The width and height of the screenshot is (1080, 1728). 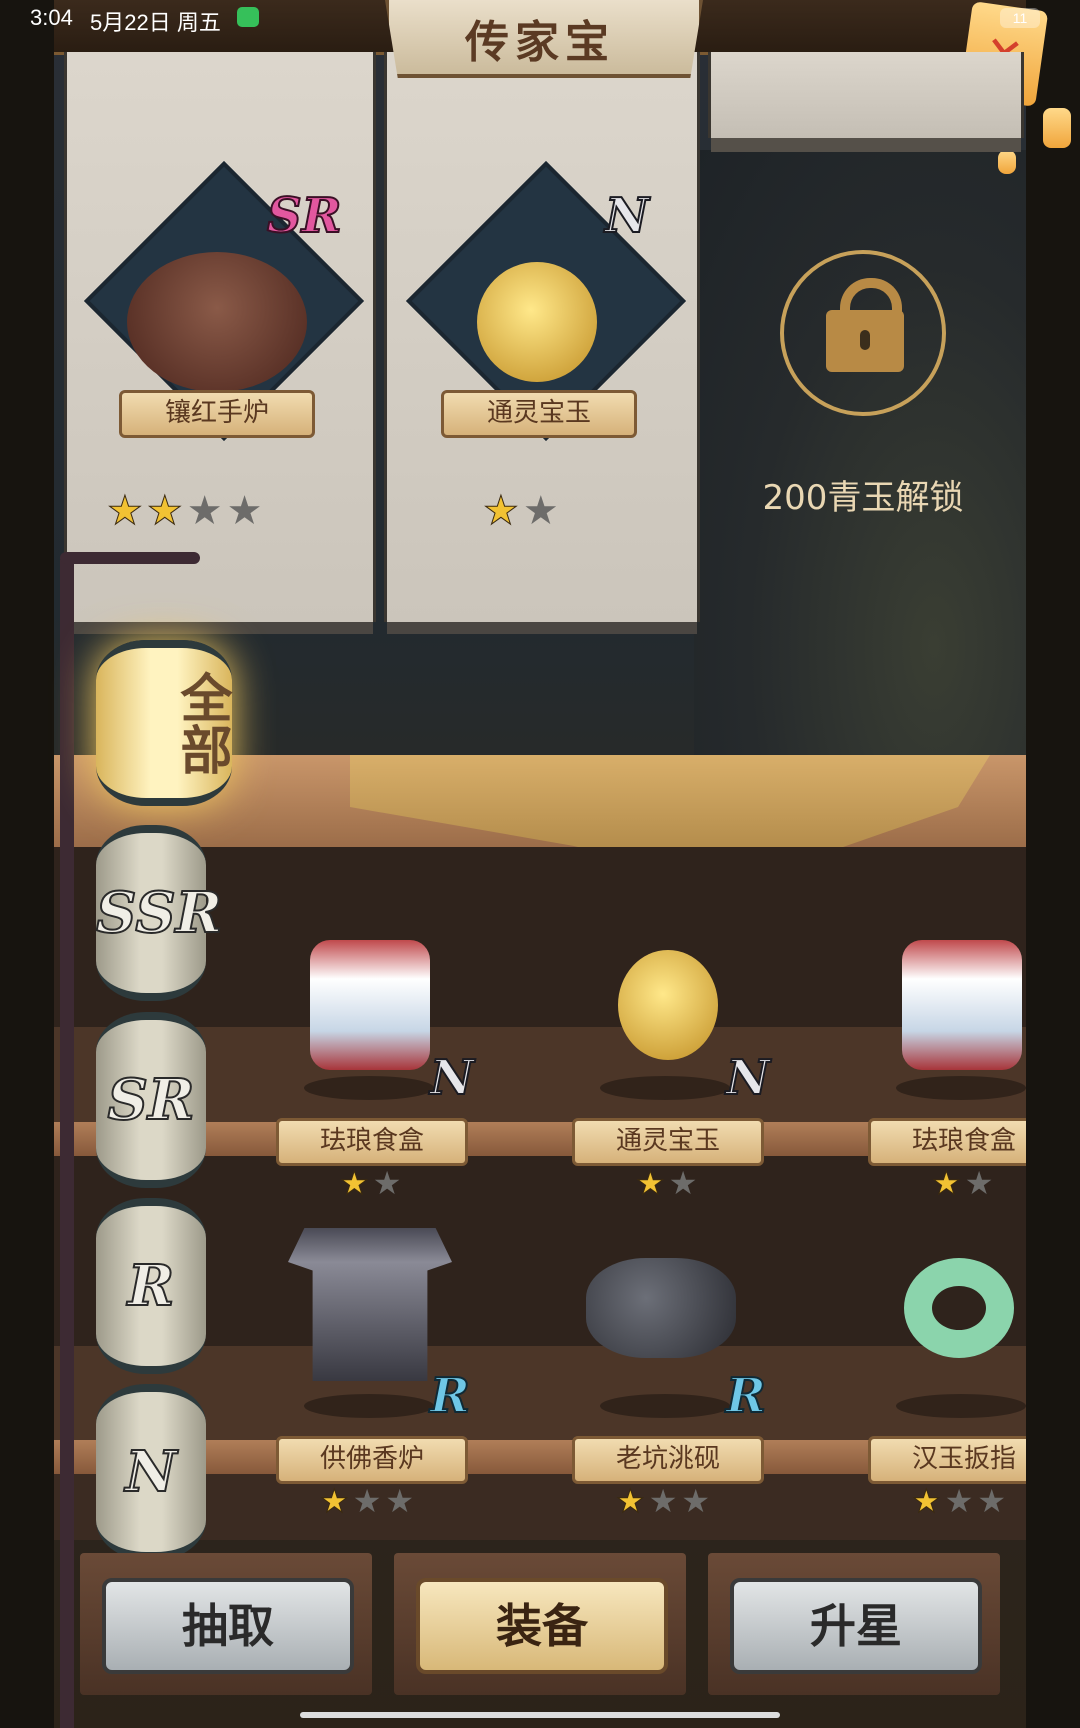 What do you see at coordinates (248, 17) in the screenshot?
I see `app-indicator-icon` at bounding box center [248, 17].